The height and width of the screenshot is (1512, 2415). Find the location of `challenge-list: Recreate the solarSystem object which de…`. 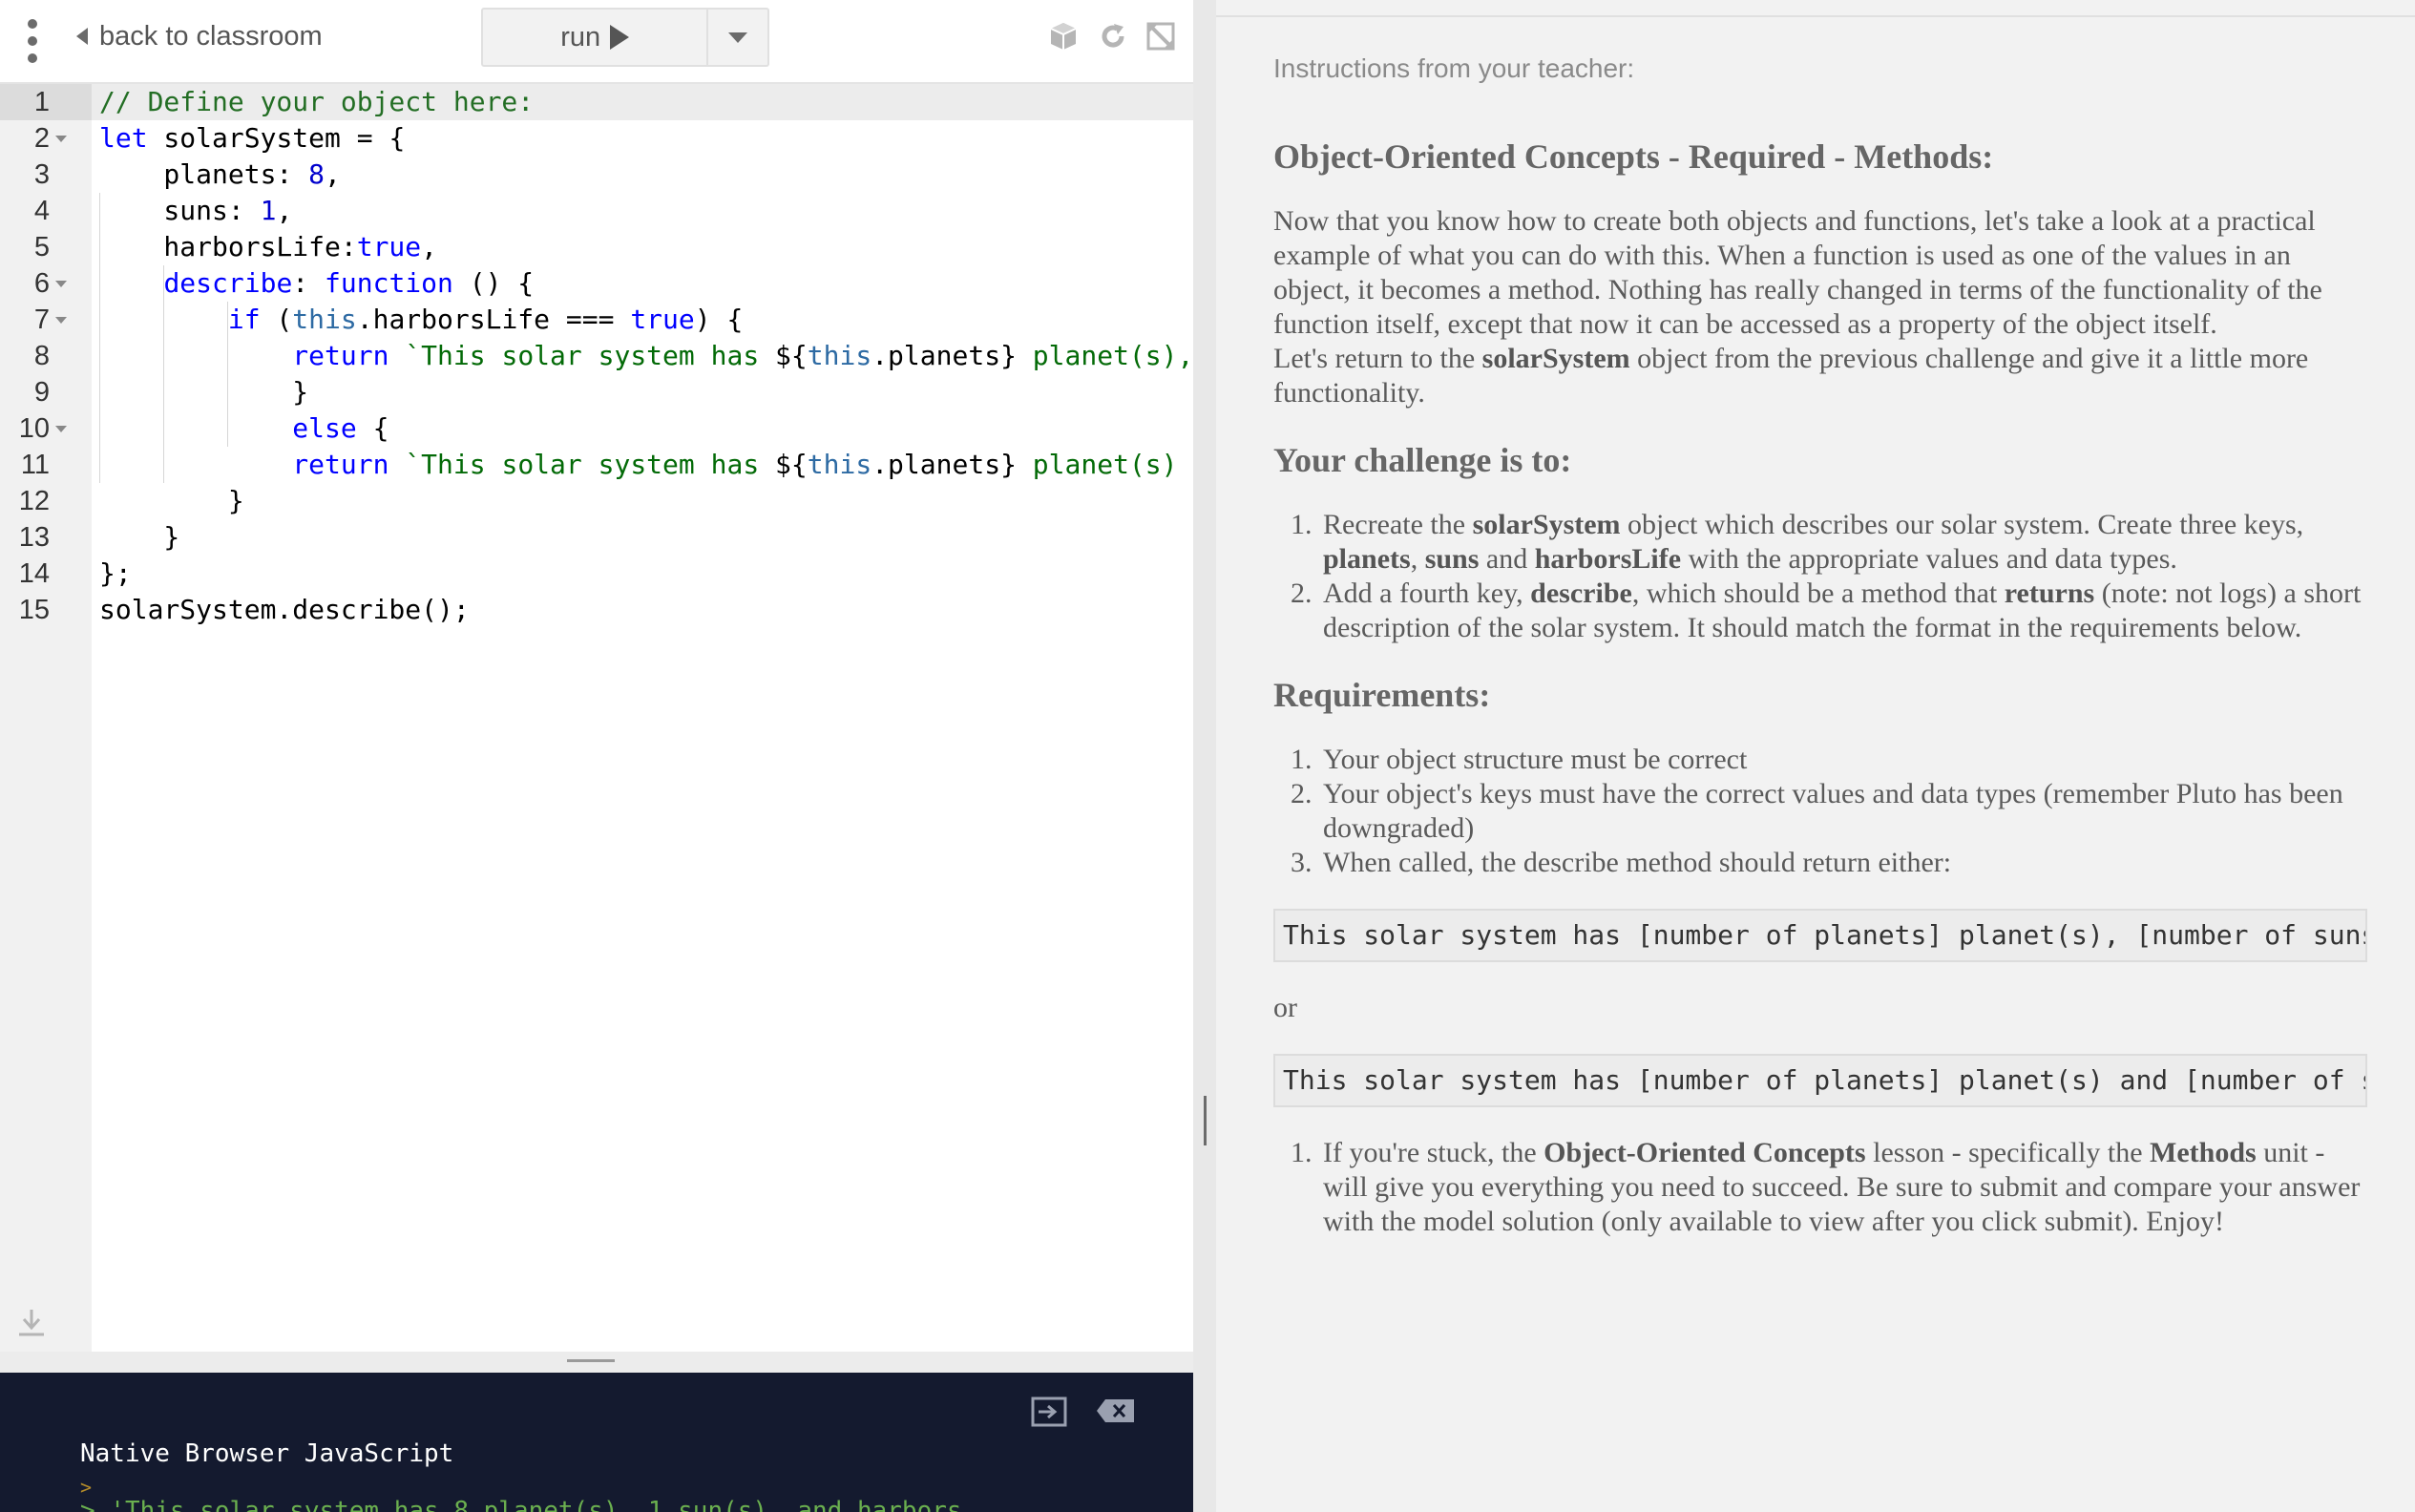

challenge-list: Recreate the solarSystem object which de… is located at coordinates (1843, 576).